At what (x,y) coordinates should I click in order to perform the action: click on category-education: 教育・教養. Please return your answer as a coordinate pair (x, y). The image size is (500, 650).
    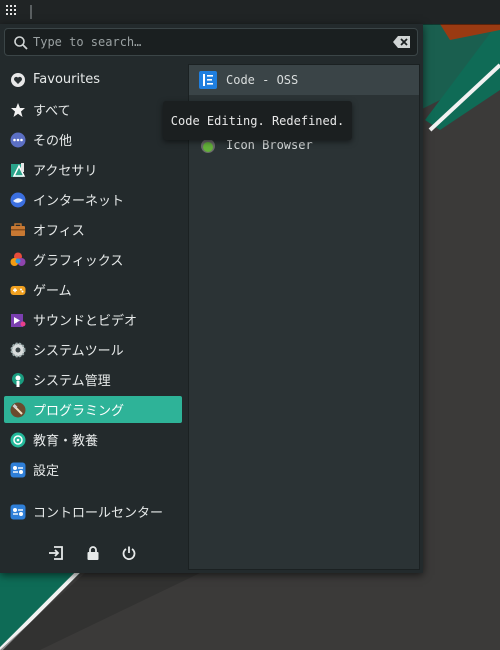
    Looking at the image, I should click on (93, 439).